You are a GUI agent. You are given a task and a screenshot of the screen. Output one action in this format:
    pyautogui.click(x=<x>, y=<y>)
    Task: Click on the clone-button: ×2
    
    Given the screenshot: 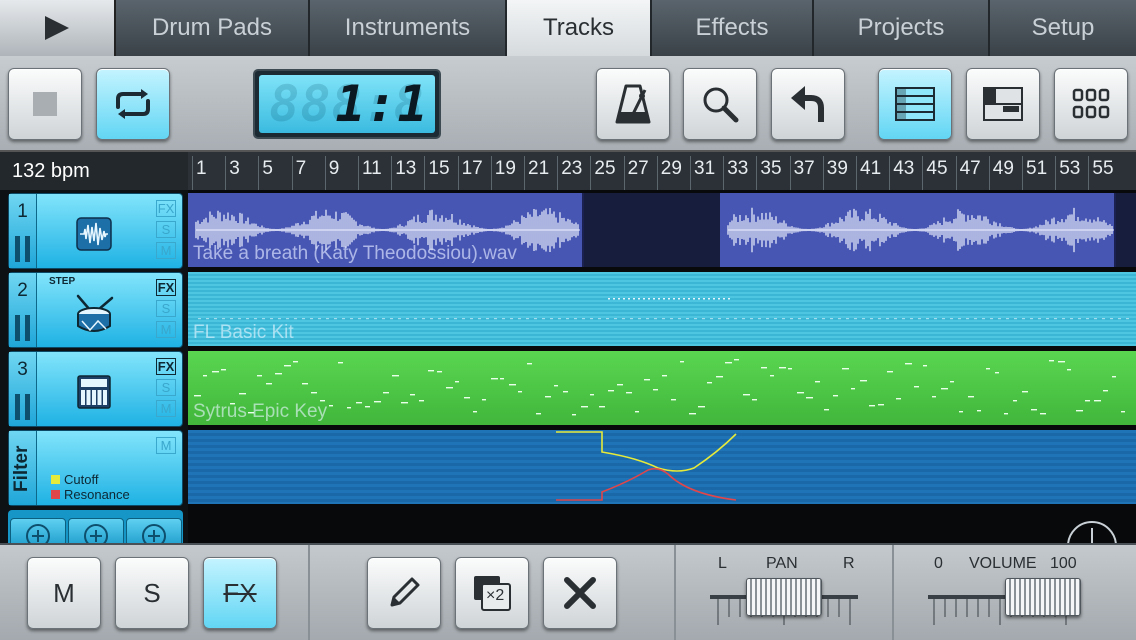 What is the action you would take?
    pyautogui.click(x=492, y=593)
    